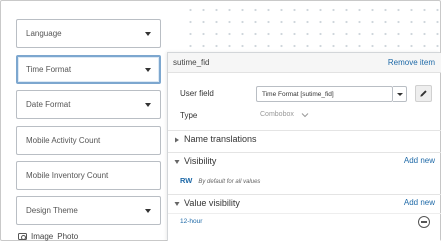 The height and width of the screenshot is (241, 441). Describe the element at coordinates (419, 202) in the screenshot. I see `value-visibility-add-new-link: Add new` at that location.